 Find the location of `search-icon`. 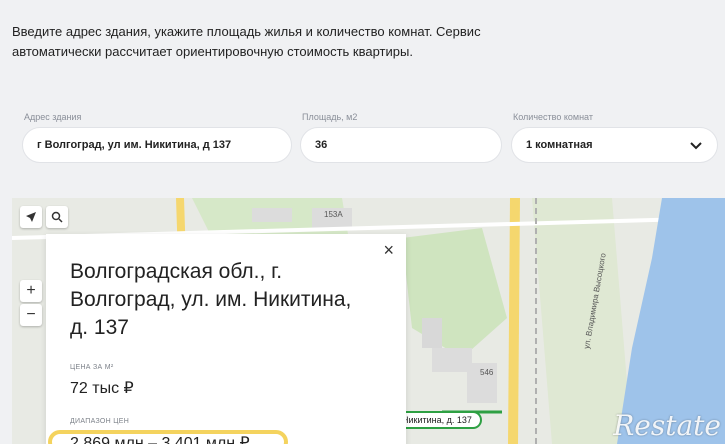

search-icon is located at coordinates (57, 217).